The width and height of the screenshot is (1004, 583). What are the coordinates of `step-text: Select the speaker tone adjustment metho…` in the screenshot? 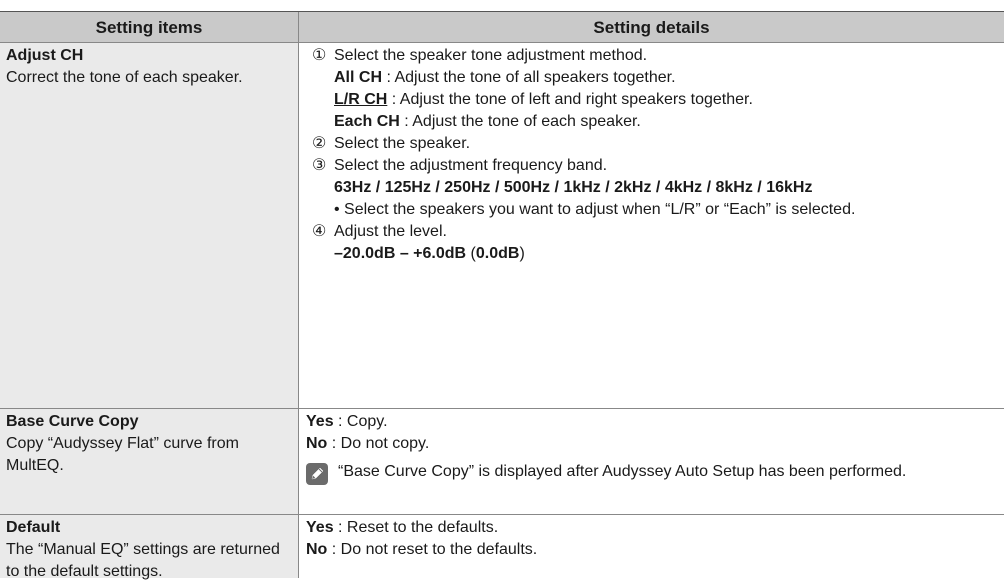 It's located at (491, 55).